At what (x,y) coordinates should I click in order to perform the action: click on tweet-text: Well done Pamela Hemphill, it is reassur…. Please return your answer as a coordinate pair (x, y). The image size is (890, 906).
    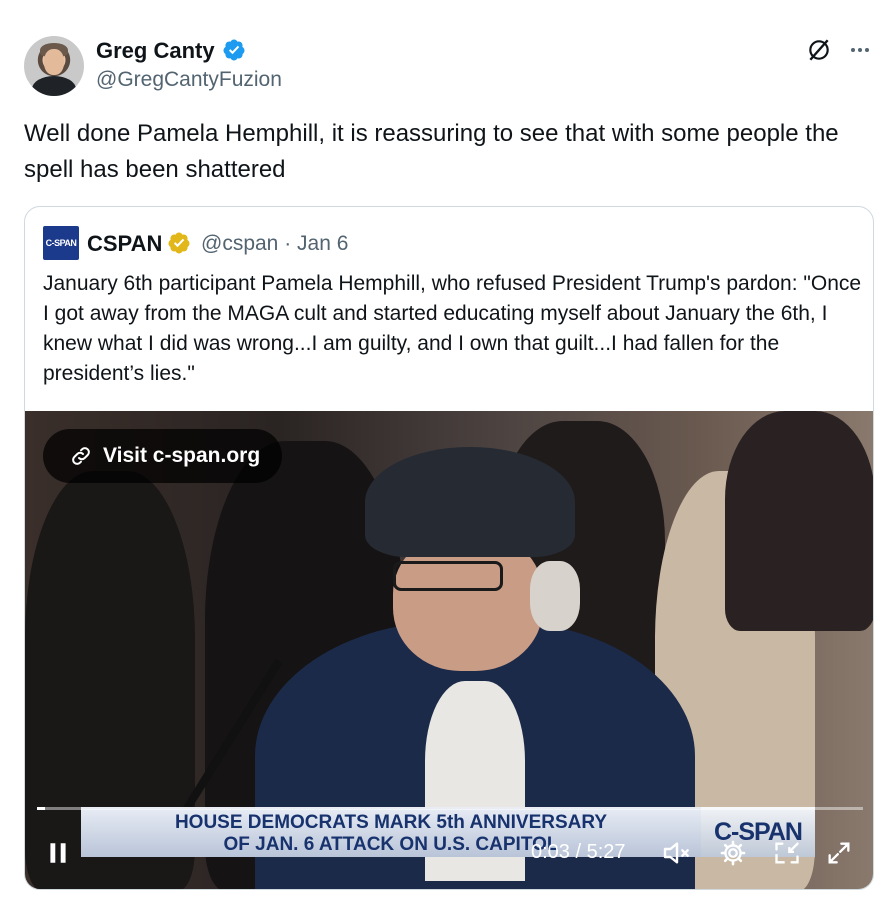
    Looking at the image, I should click on (431, 151).